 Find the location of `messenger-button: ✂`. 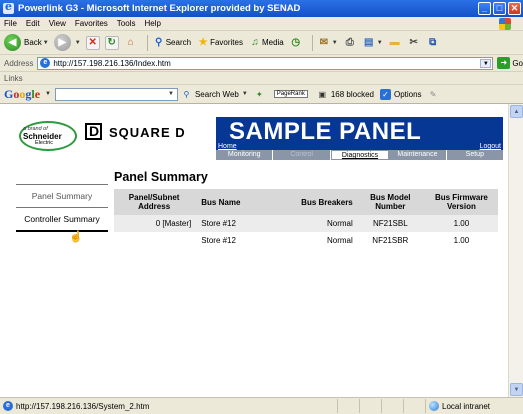

messenger-button: ✂ is located at coordinates (414, 43).